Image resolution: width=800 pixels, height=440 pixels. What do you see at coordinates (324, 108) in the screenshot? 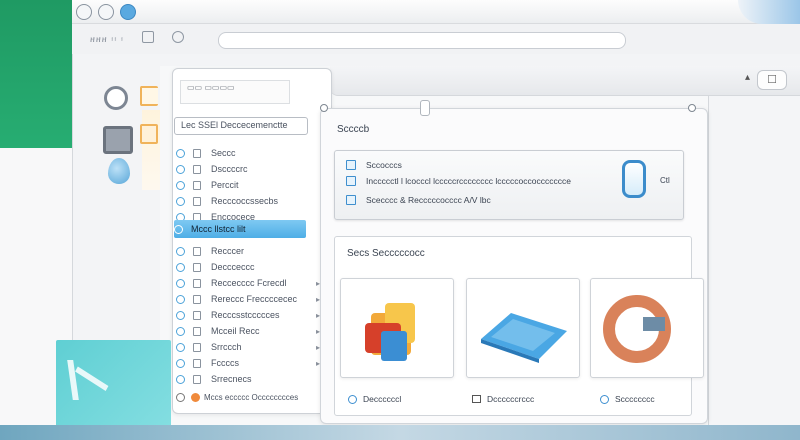
I see `pane-handle-left` at bounding box center [324, 108].